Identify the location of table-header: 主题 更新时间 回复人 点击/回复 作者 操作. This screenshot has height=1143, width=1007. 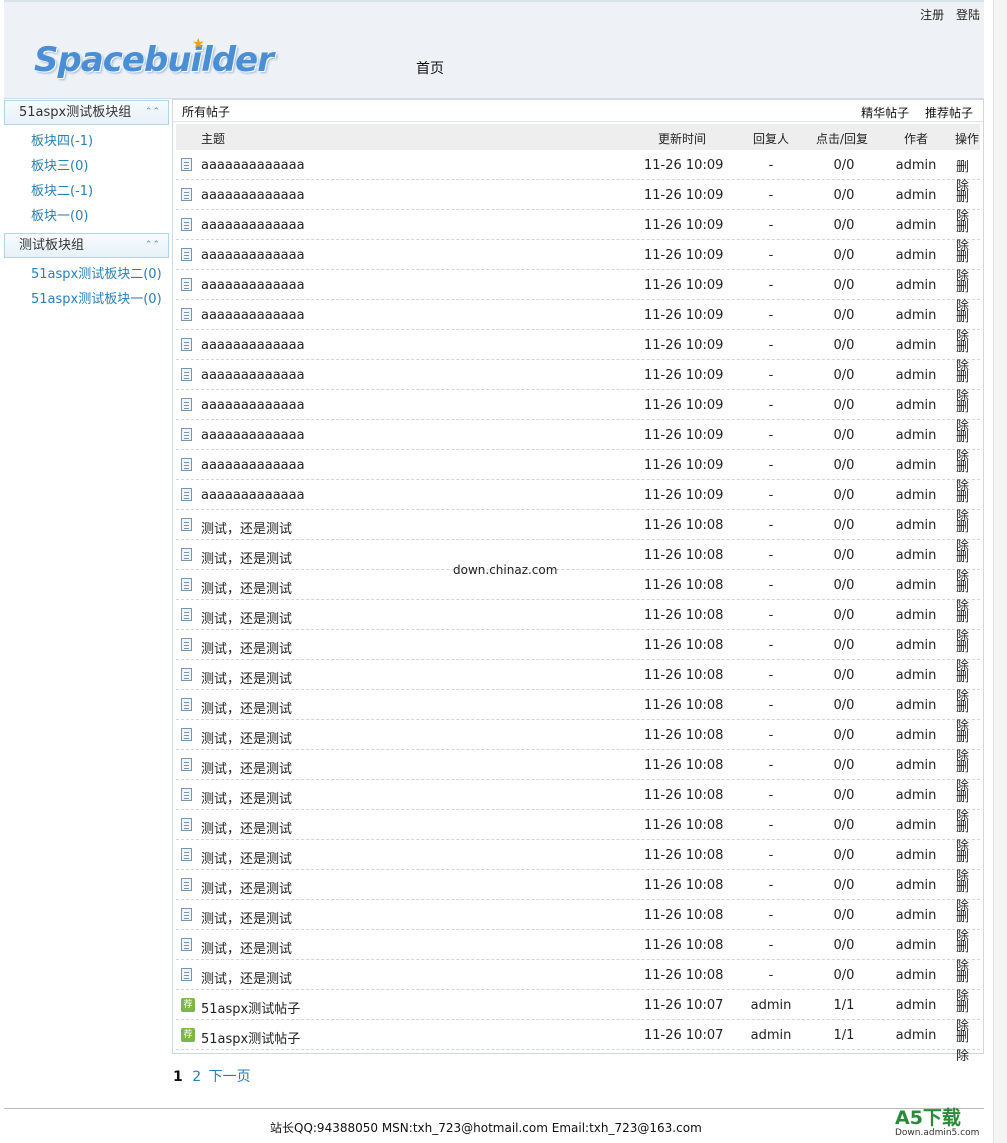
(578, 137).